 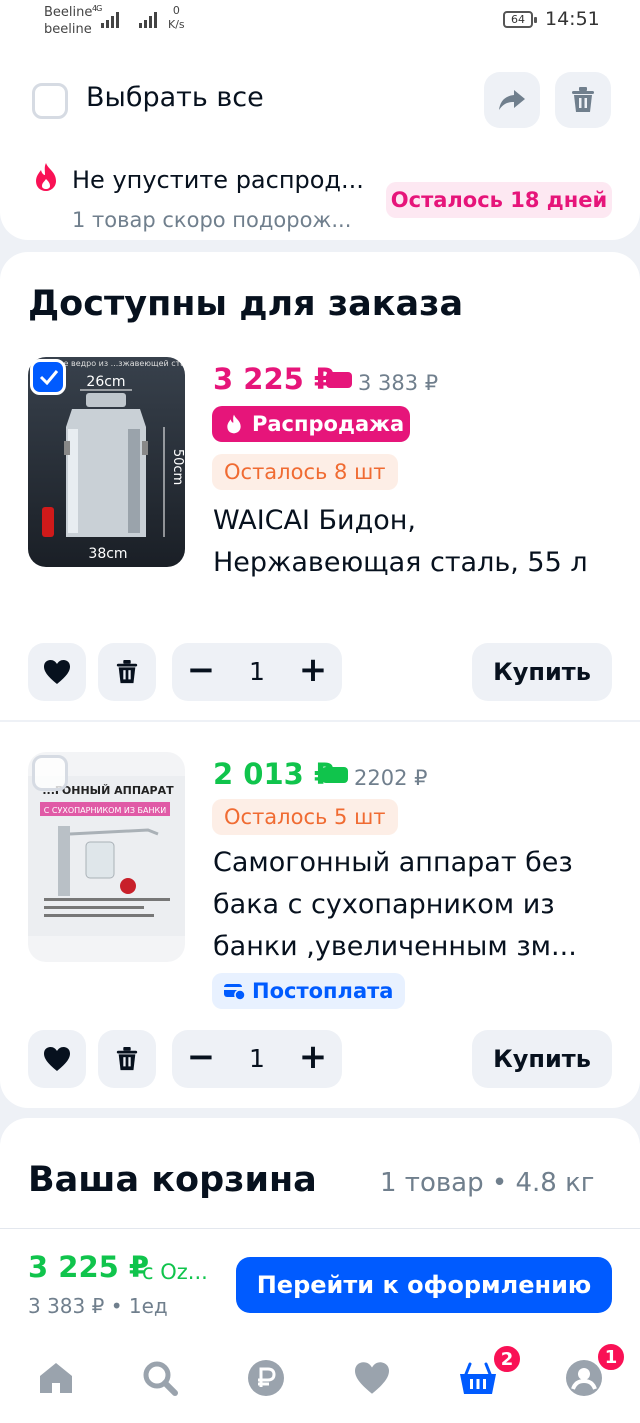 I want to click on nav-search, so click(x=160, y=1378).